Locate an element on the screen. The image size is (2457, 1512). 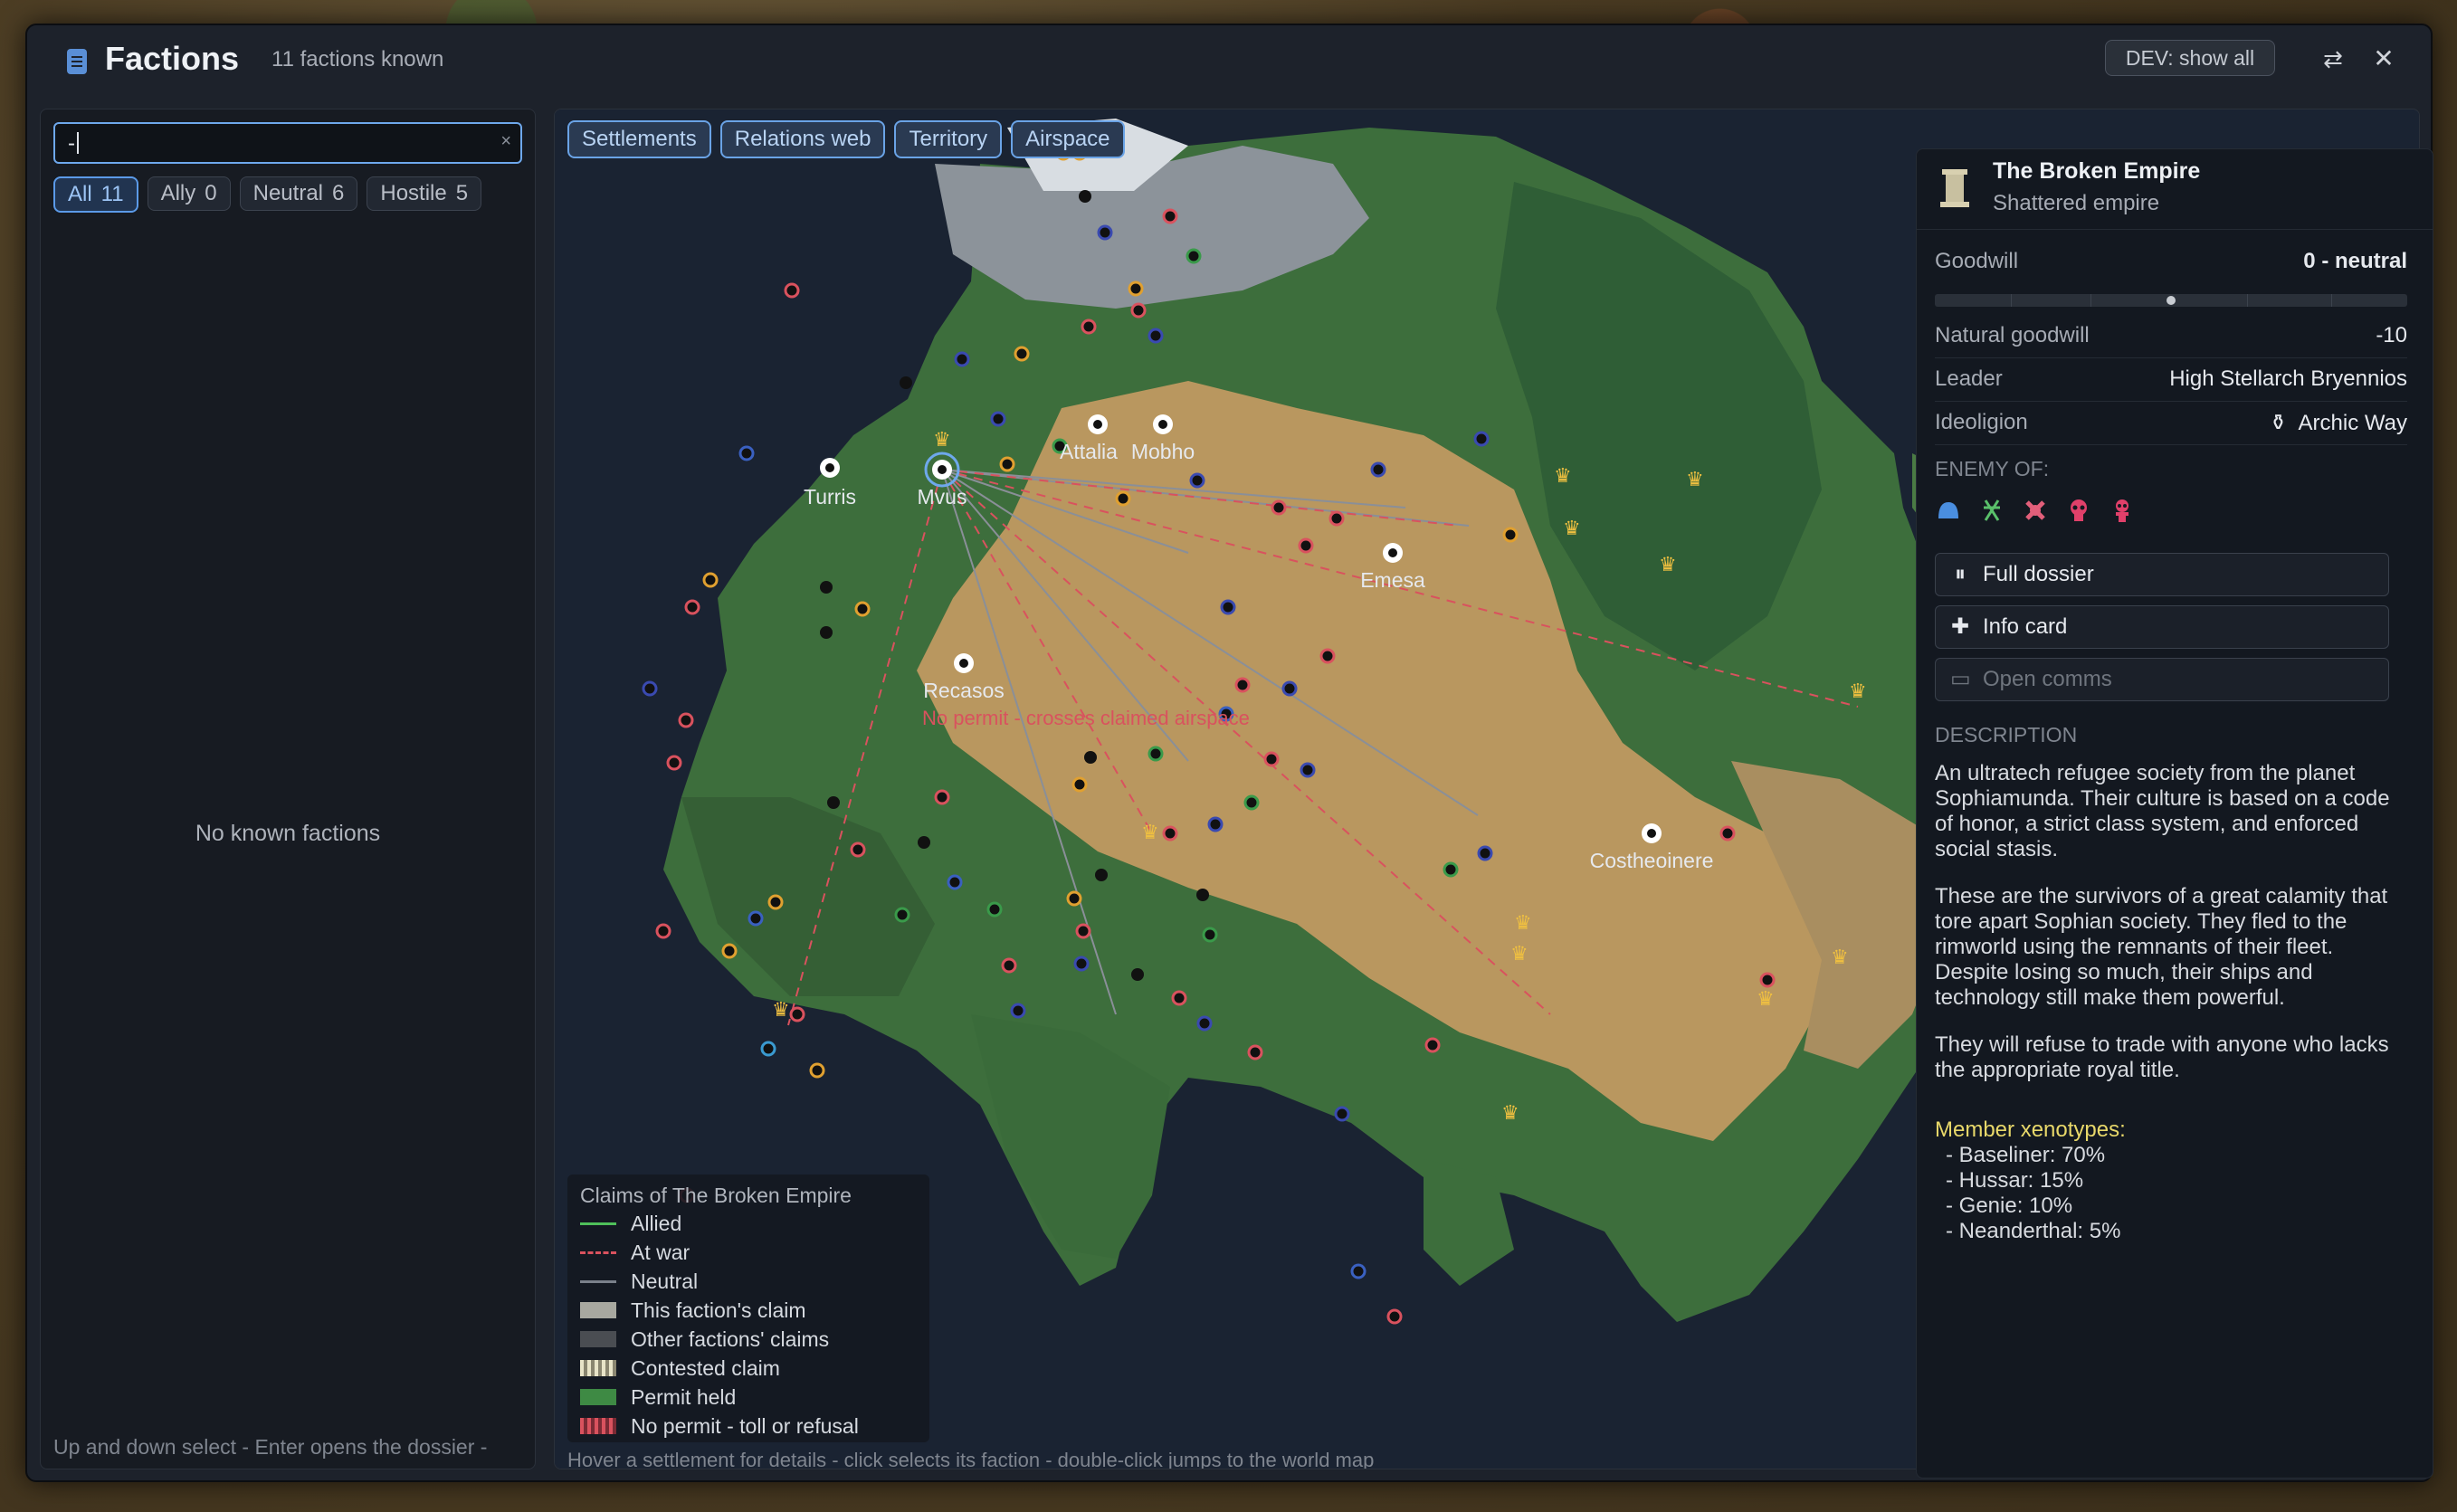
ideoligion-icon: ⚱ is located at coordinates (2279, 423).